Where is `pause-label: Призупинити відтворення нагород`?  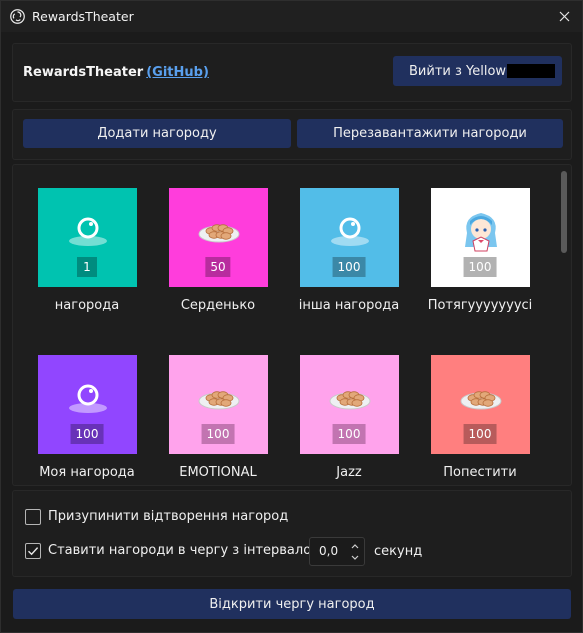 pause-label: Призупинити відтворення нагород is located at coordinates (168, 516).